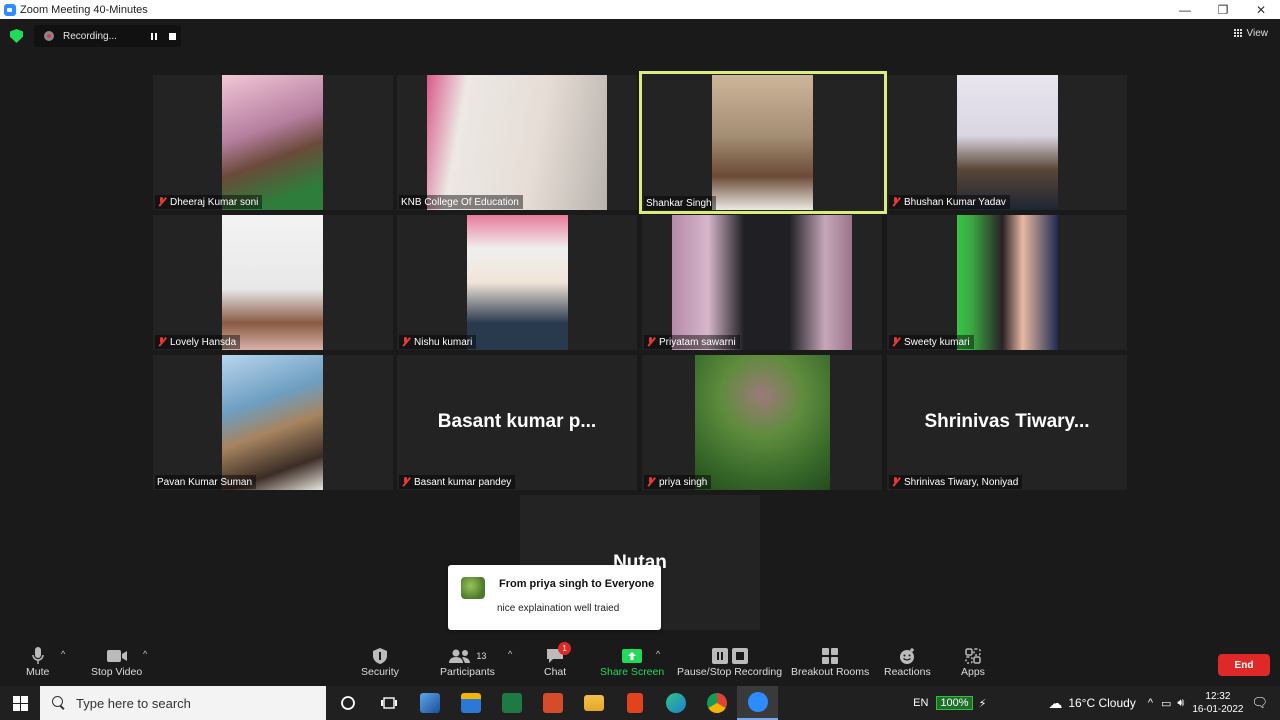 This screenshot has width=1280, height=720. Describe the element at coordinates (517, 422) in the screenshot. I see `name-tile: Basant kumar p... Basant kumar pandey` at that location.